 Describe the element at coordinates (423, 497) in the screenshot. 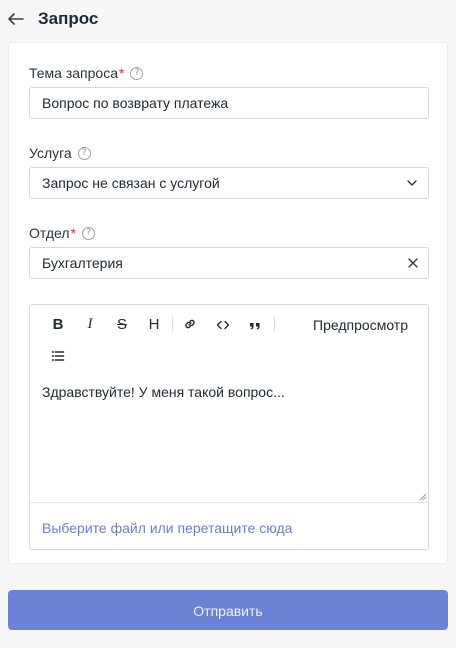

I see `resize-handle-icon` at that location.